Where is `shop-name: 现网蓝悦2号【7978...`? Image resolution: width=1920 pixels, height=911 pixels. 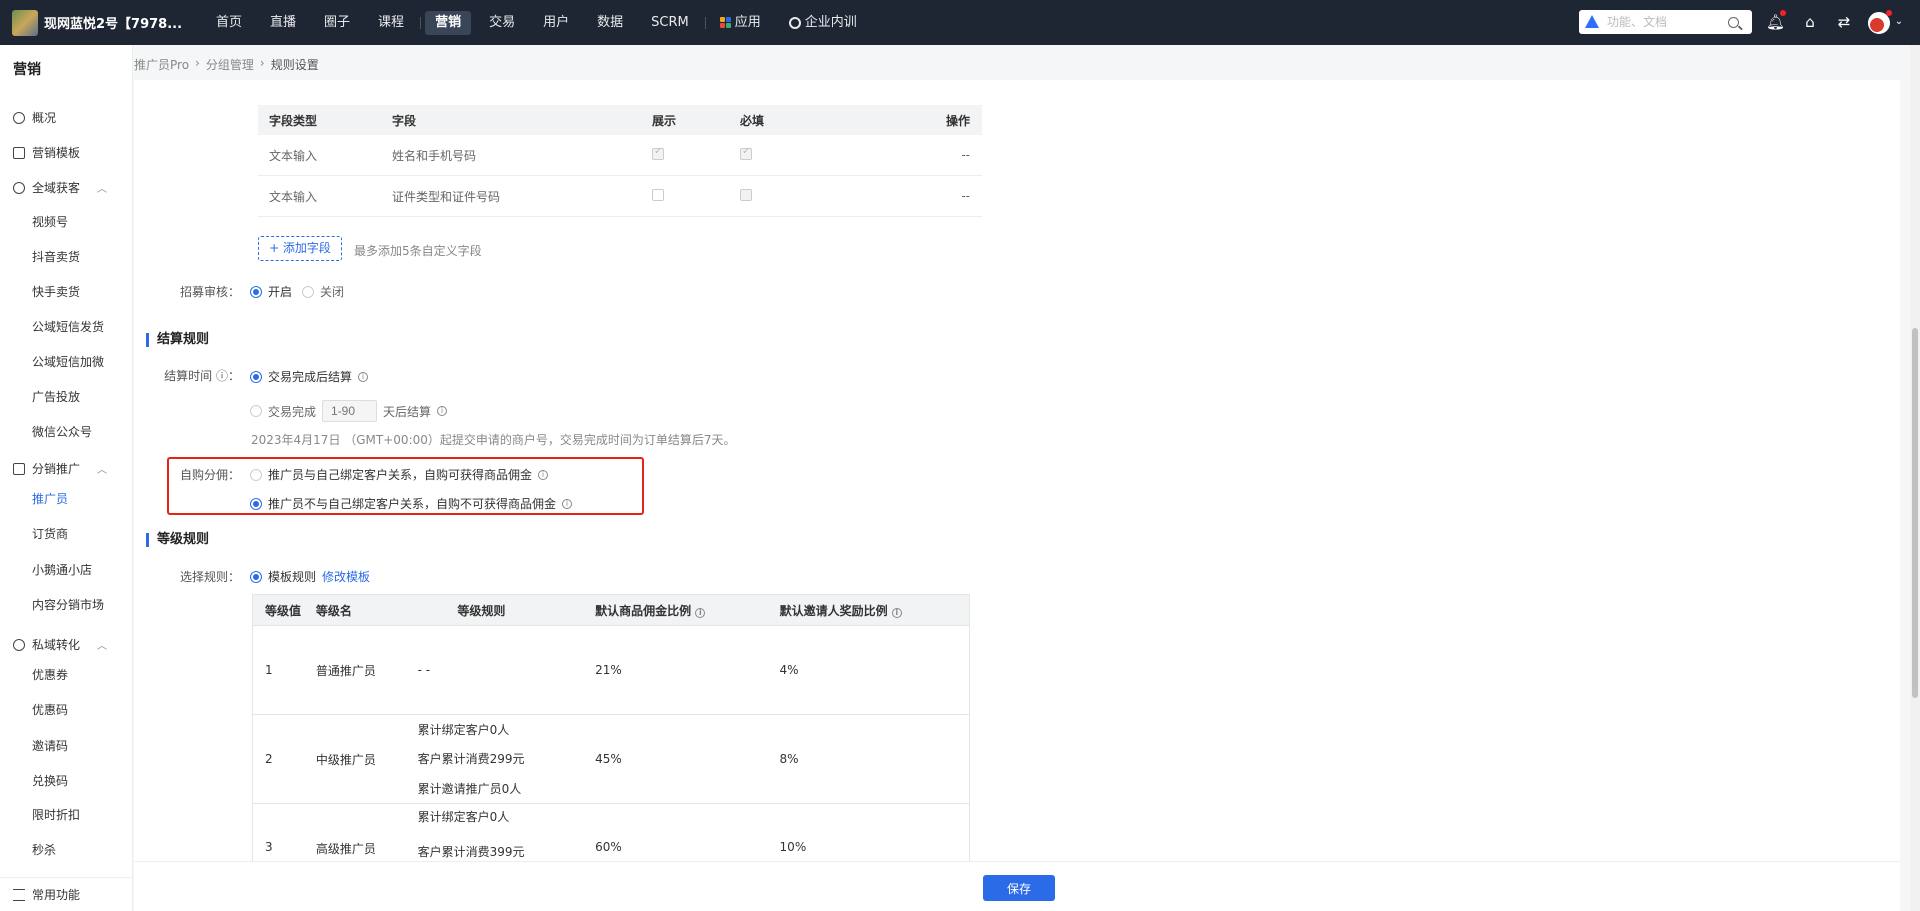 shop-name: 现网蓝悦2号【7978... is located at coordinates (119, 22).